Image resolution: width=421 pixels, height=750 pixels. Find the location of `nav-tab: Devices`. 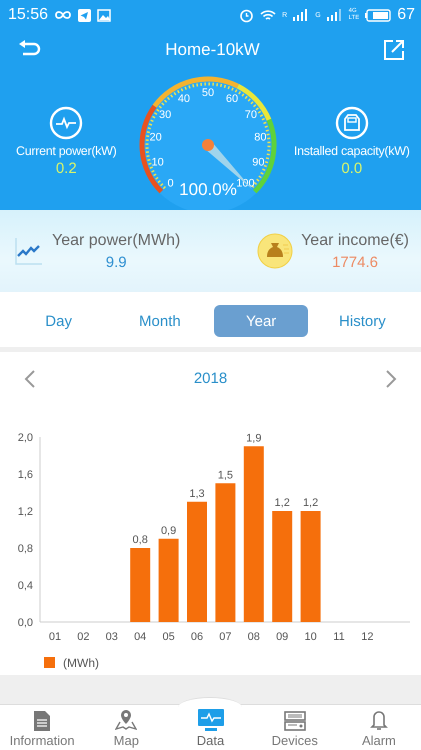

nav-tab: Devices is located at coordinates (294, 727).